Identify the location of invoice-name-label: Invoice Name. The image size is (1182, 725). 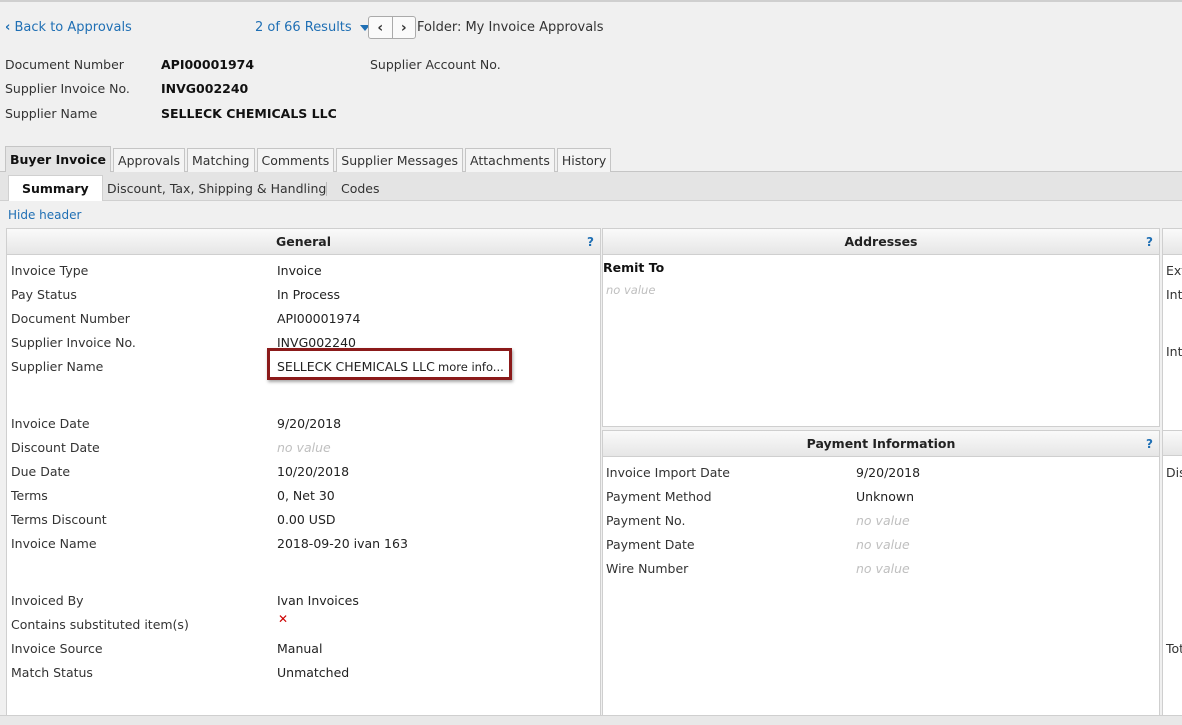
(54, 543).